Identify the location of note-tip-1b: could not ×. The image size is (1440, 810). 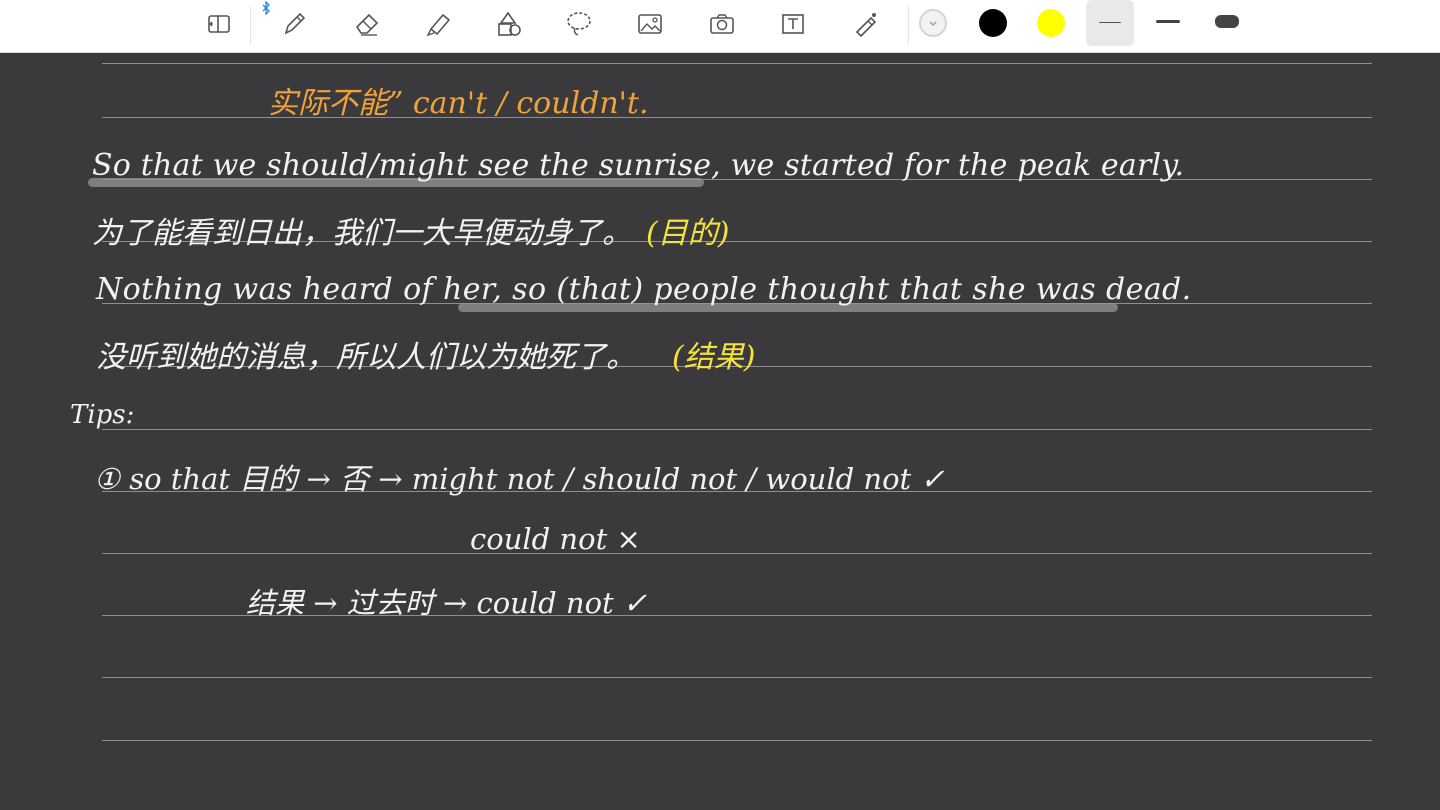
(555, 539).